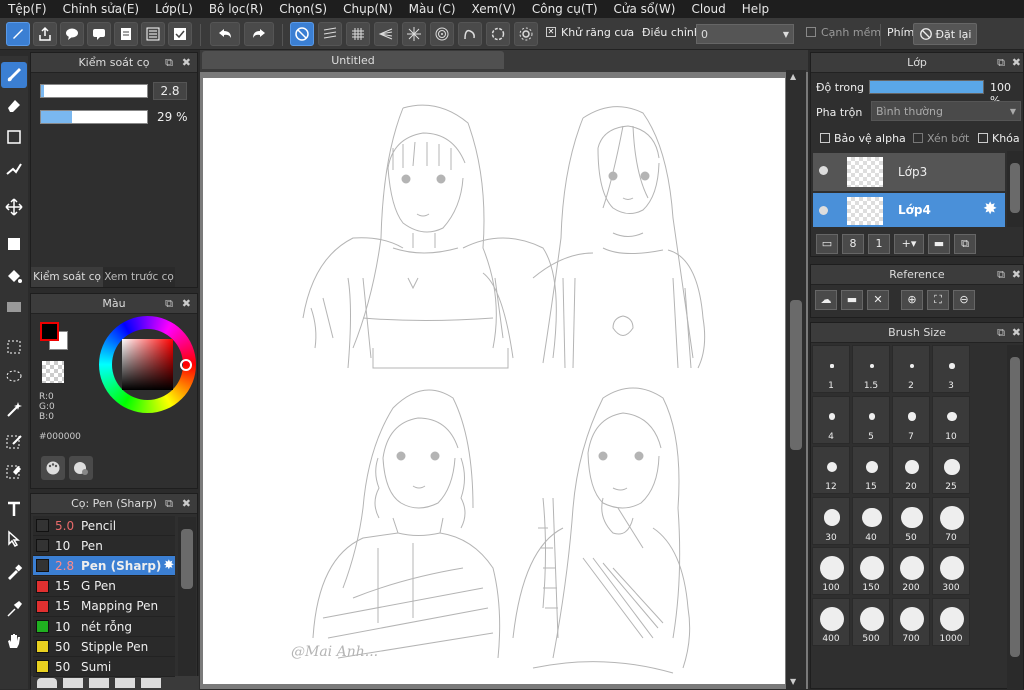  Describe the element at coordinates (879, 244) in the screenshot. I see `new-layer-1bit-icon: 1` at that location.